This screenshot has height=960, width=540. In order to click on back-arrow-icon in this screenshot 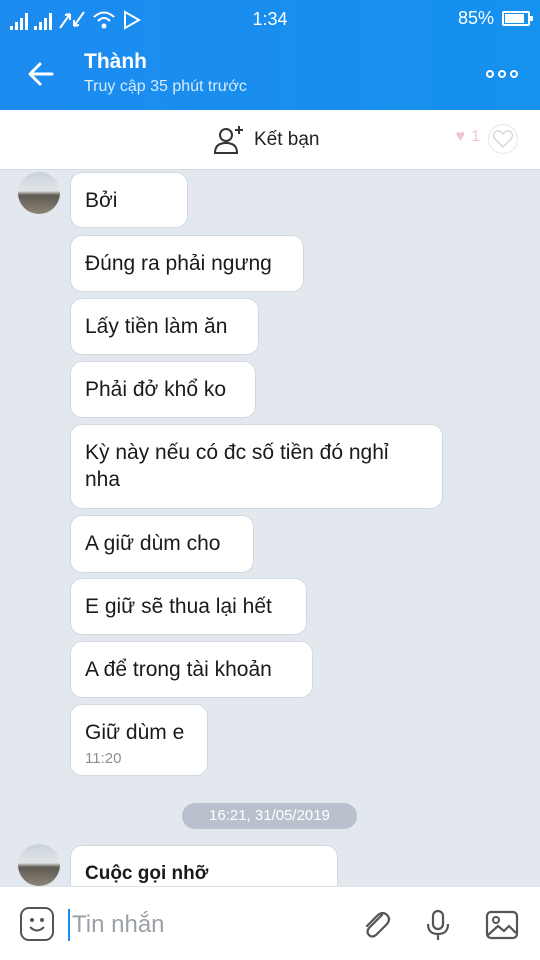, I will do `click(42, 74)`.